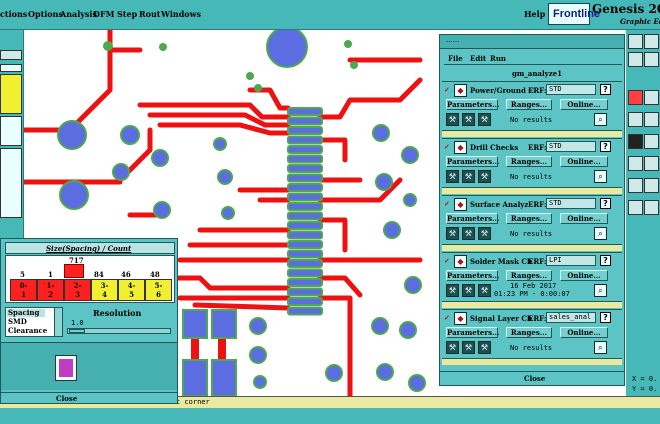 This screenshot has width=660, height=424. I want to click on histogram-bin: 3- 4, so click(104, 290).